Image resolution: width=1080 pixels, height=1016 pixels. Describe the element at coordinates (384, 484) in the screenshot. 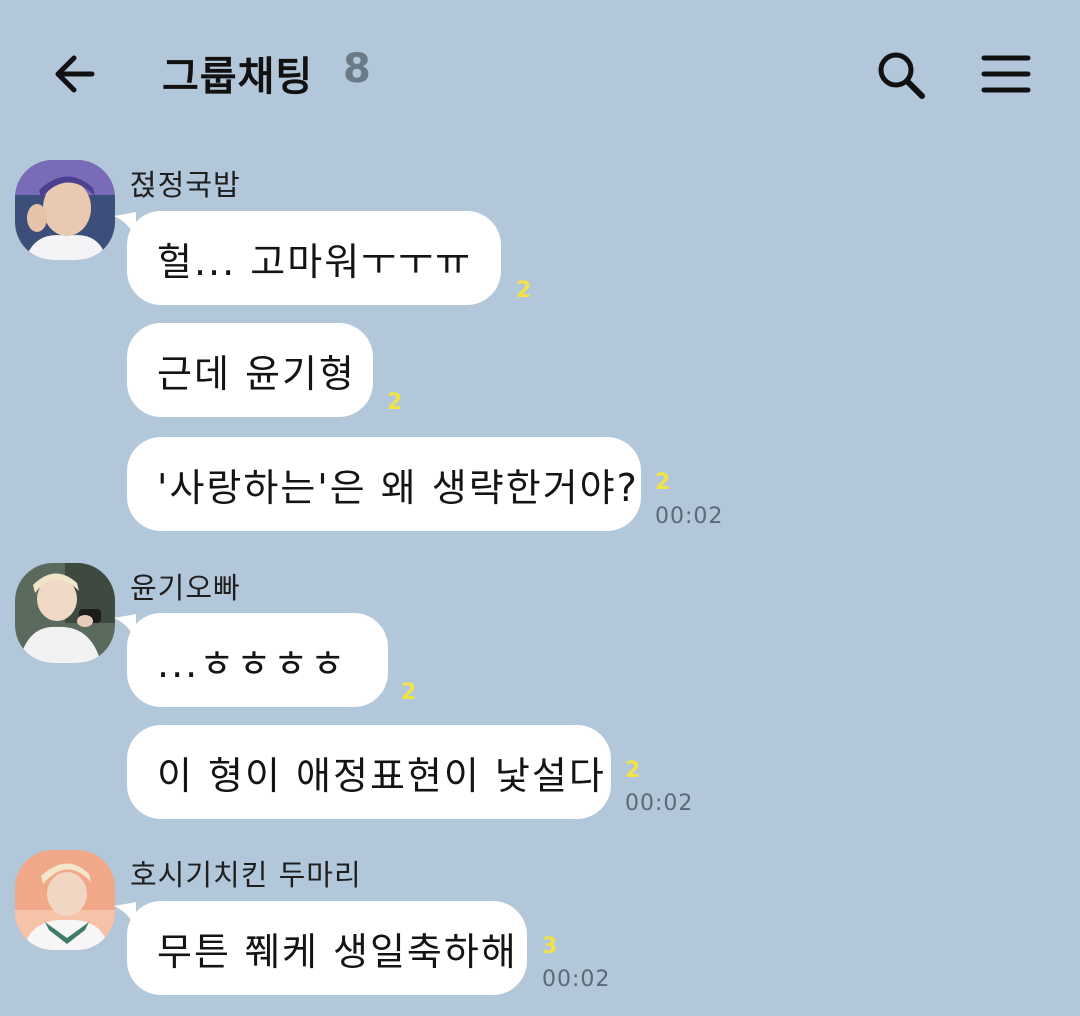

I see `message-bubble: '사랑하는'은 왜 생략한거야?` at that location.